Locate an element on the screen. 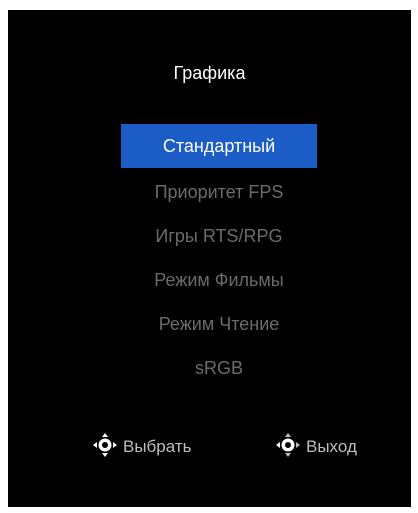 The height and width of the screenshot is (513, 418). menu-item-srgb: sRGB is located at coordinates (219, 368).